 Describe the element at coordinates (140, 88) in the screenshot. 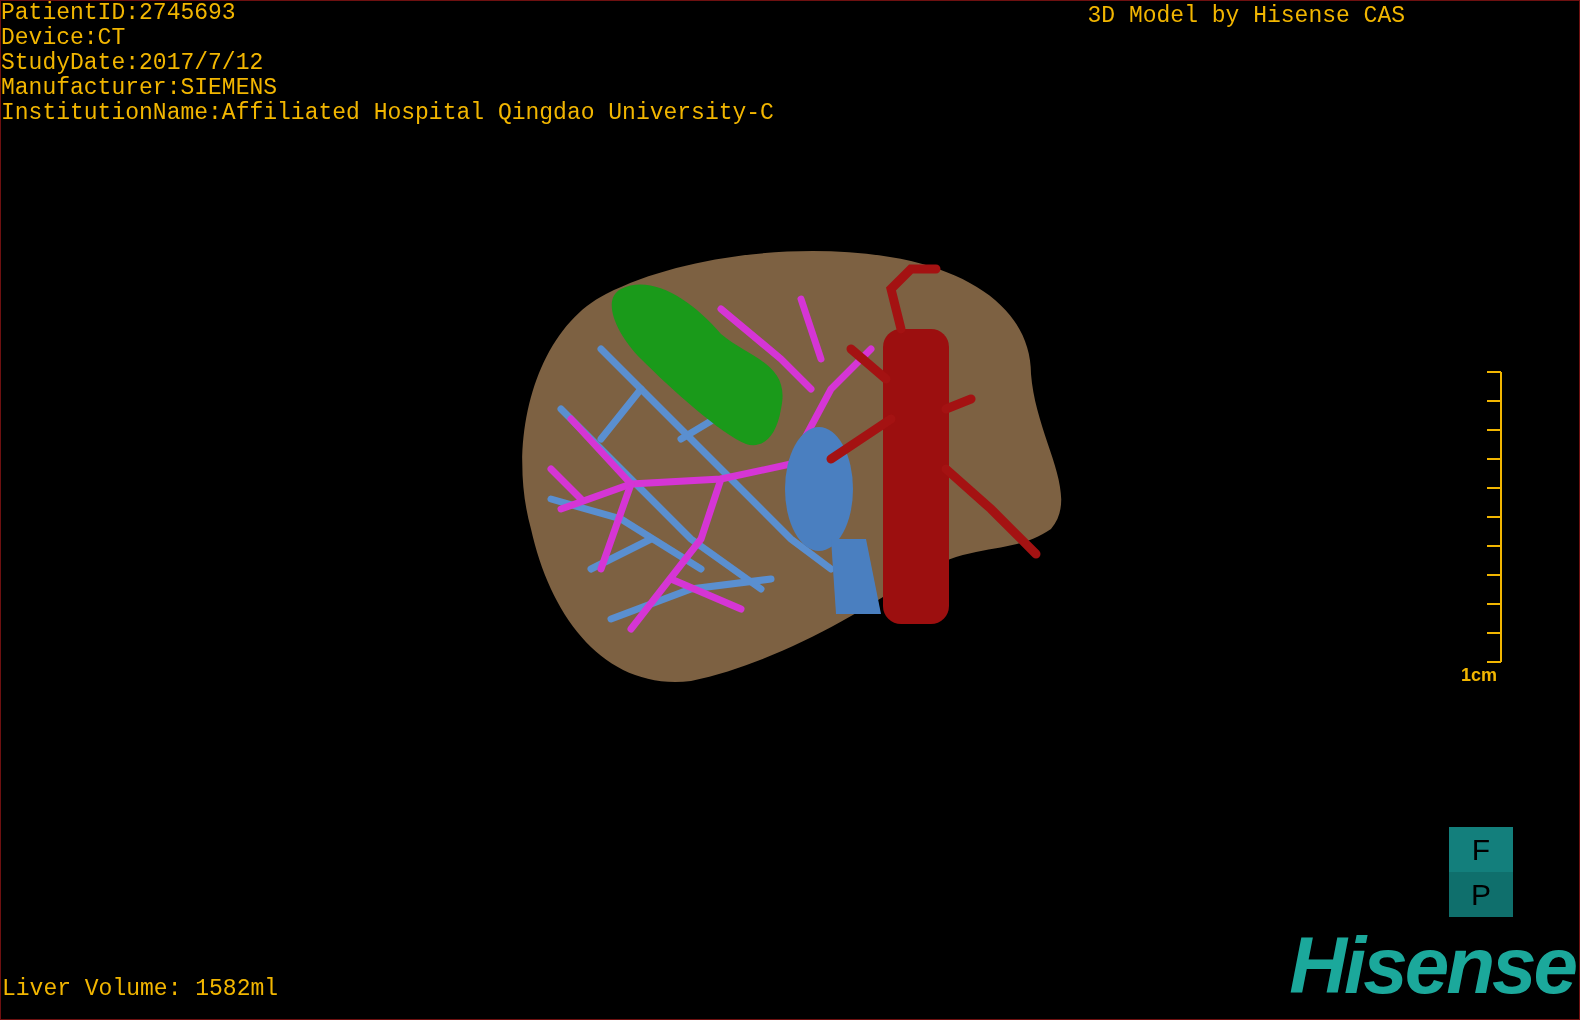

I see `patient-info-text: Manufacturer:SIEMENS` at that location.